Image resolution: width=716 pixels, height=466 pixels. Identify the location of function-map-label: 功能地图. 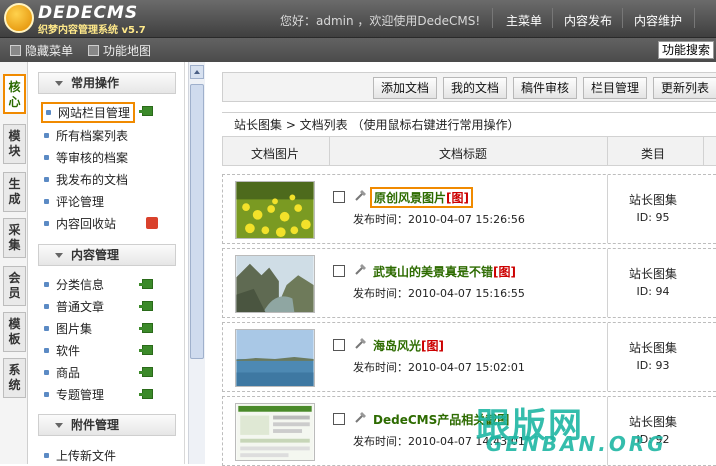
(127, 51).